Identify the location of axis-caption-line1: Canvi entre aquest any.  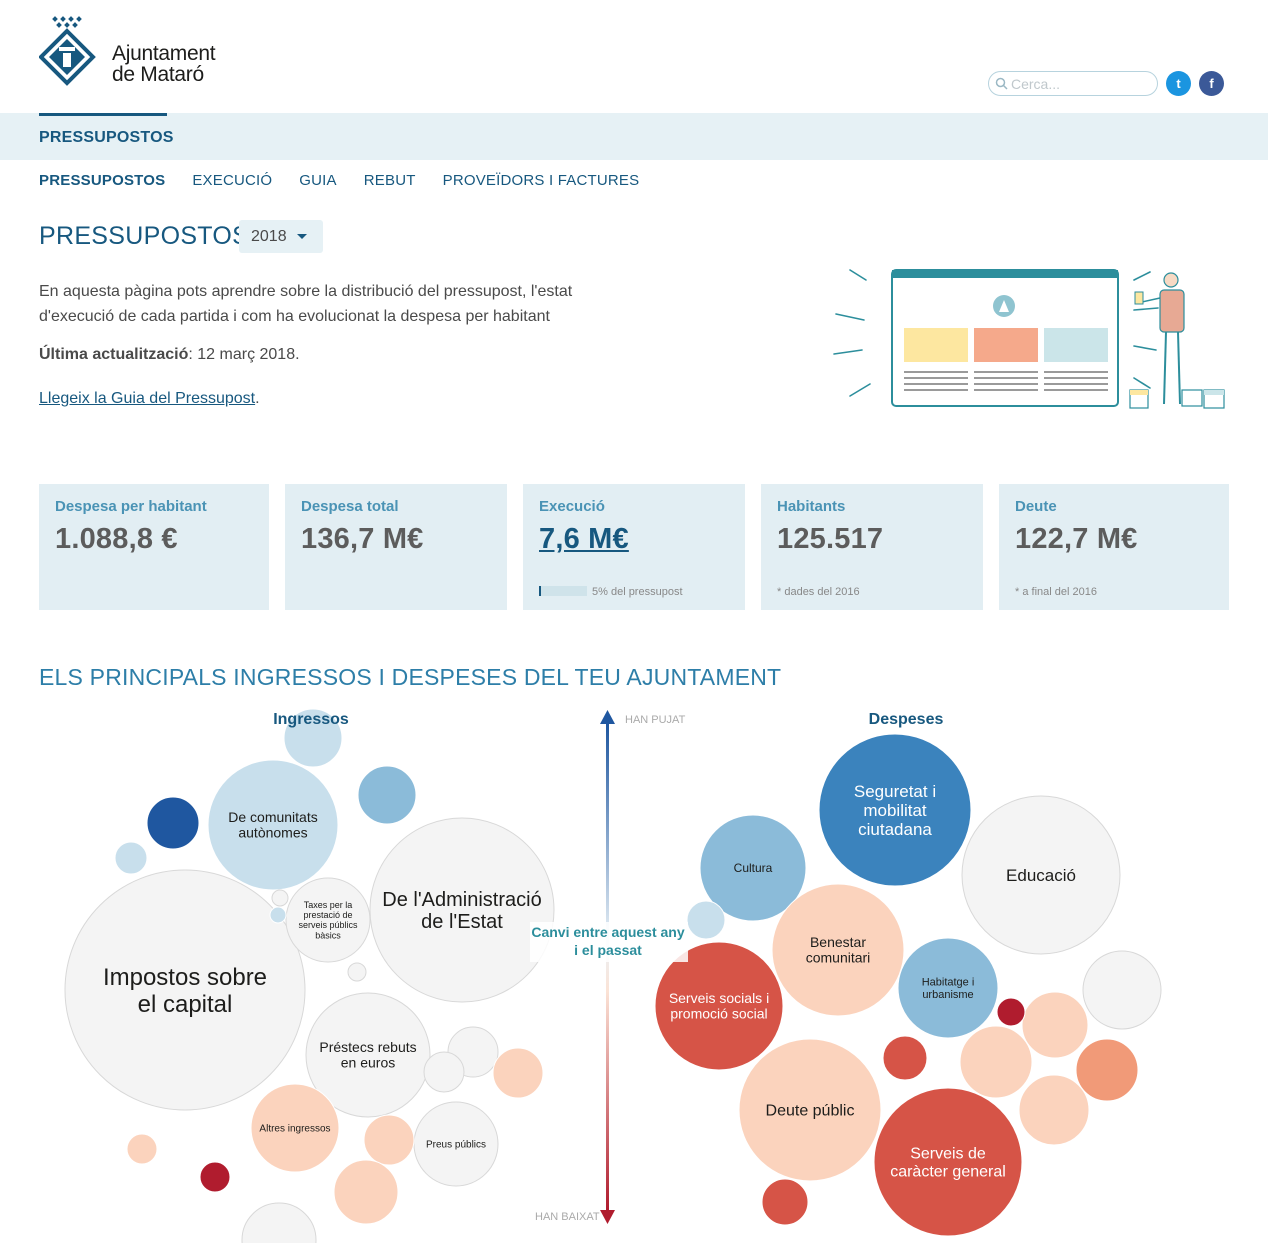
(607, 932).